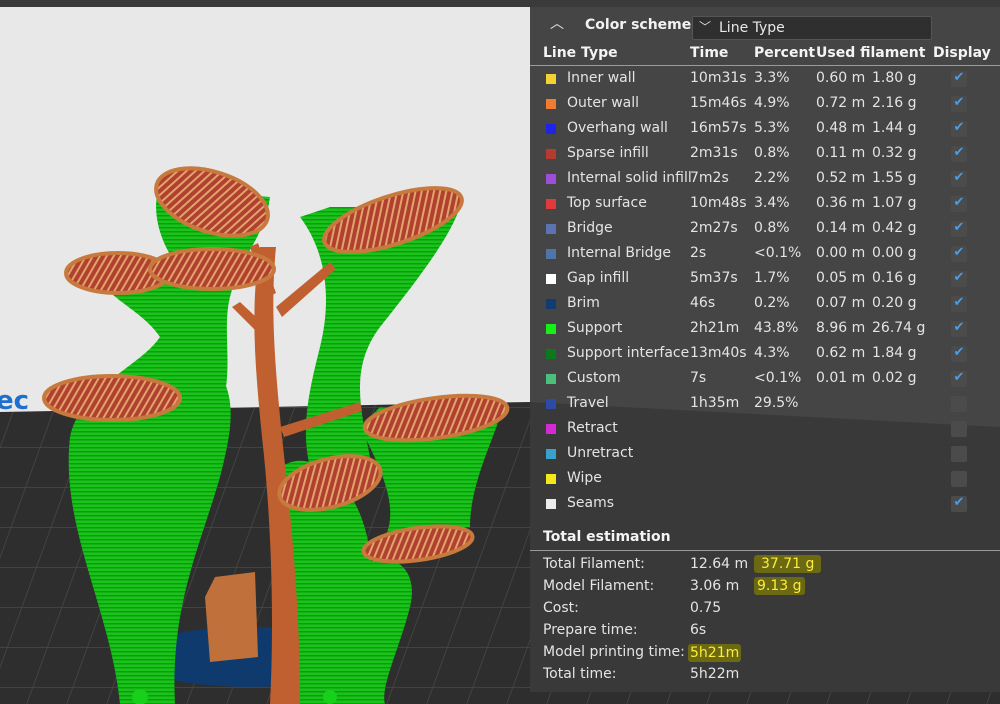  What do you see at coordinates (765, 79) in the screenshot?
I see `line-type-row: Inner wall 10m31s 3.3% 0.60 m 1.80 g ✔` at bounding box center [765, 79].